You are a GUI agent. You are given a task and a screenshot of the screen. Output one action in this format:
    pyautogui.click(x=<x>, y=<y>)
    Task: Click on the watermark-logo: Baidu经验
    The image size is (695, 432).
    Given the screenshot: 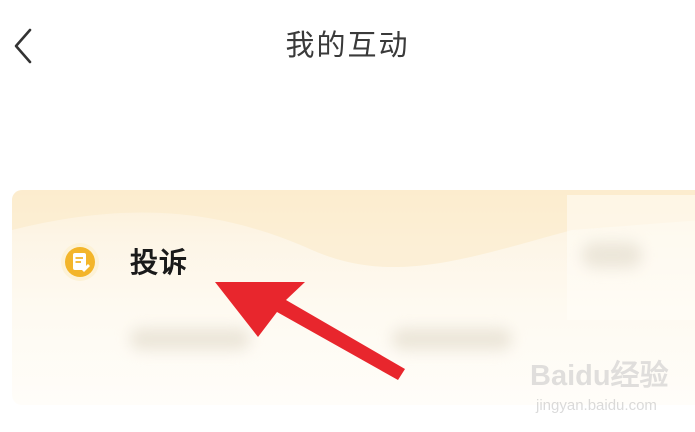 What is the action you would take?
    pyautogui.click(x=599, y=376)
    